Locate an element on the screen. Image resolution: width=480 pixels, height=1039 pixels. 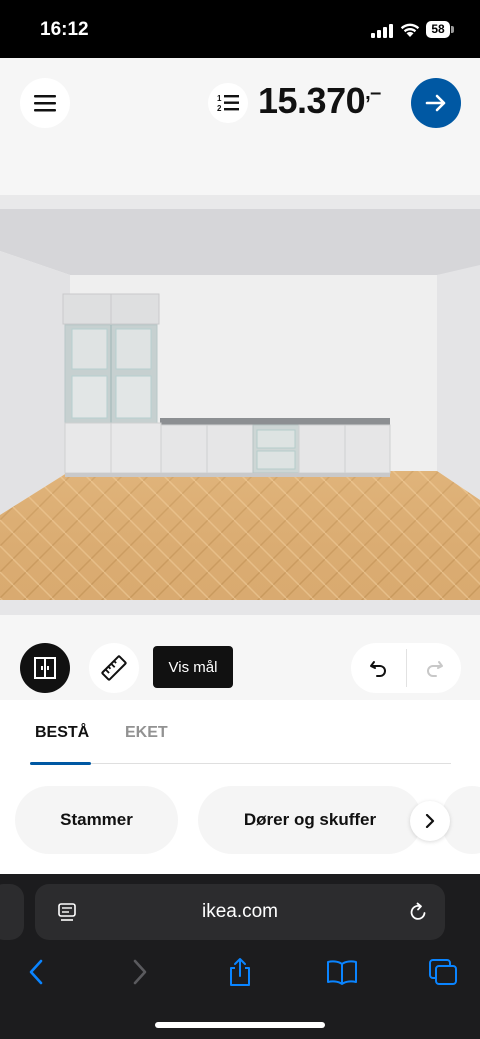
url-text: ikea.com is located at coordinates (240, 911).